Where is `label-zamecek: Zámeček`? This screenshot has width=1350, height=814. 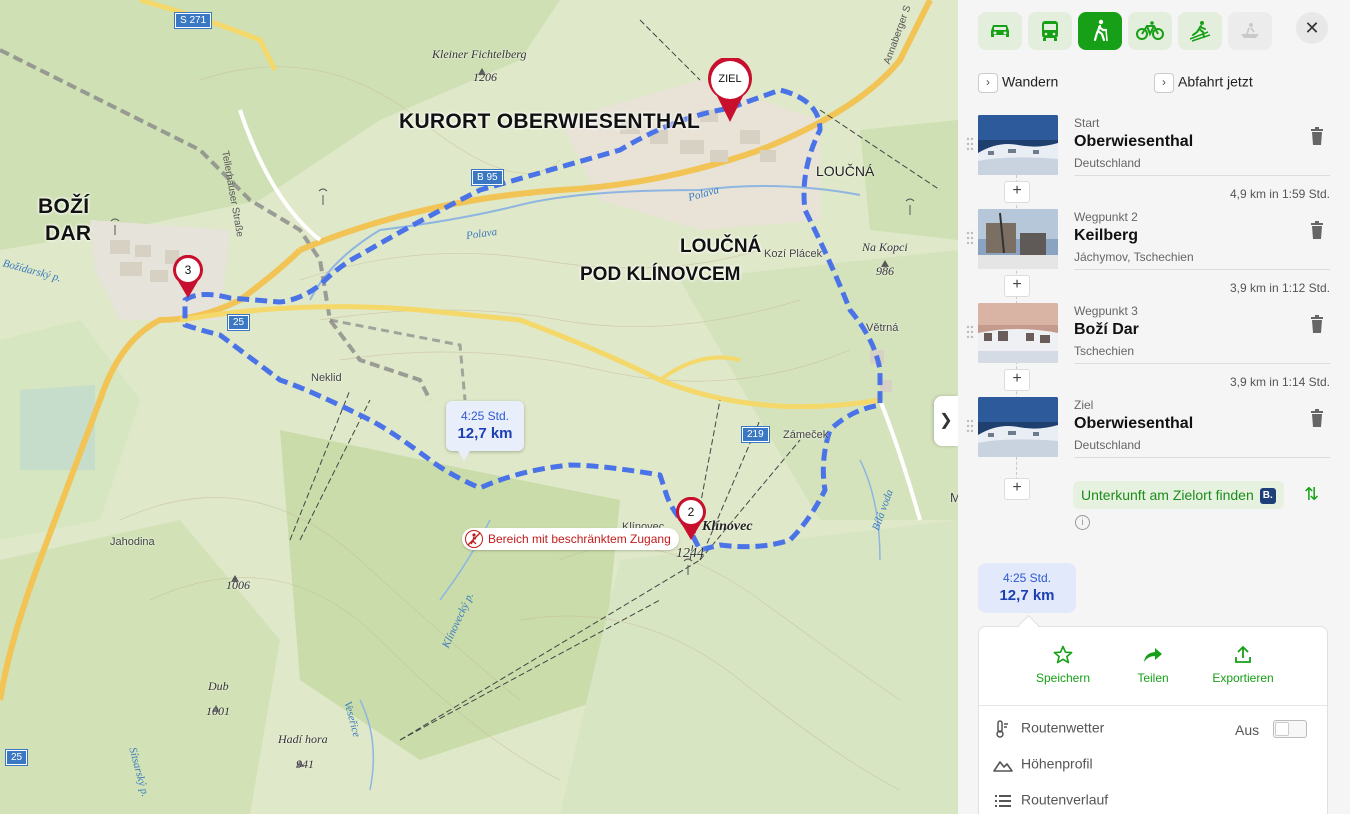
label-zamecek: Zámeček is located at coordinates (806, 435).